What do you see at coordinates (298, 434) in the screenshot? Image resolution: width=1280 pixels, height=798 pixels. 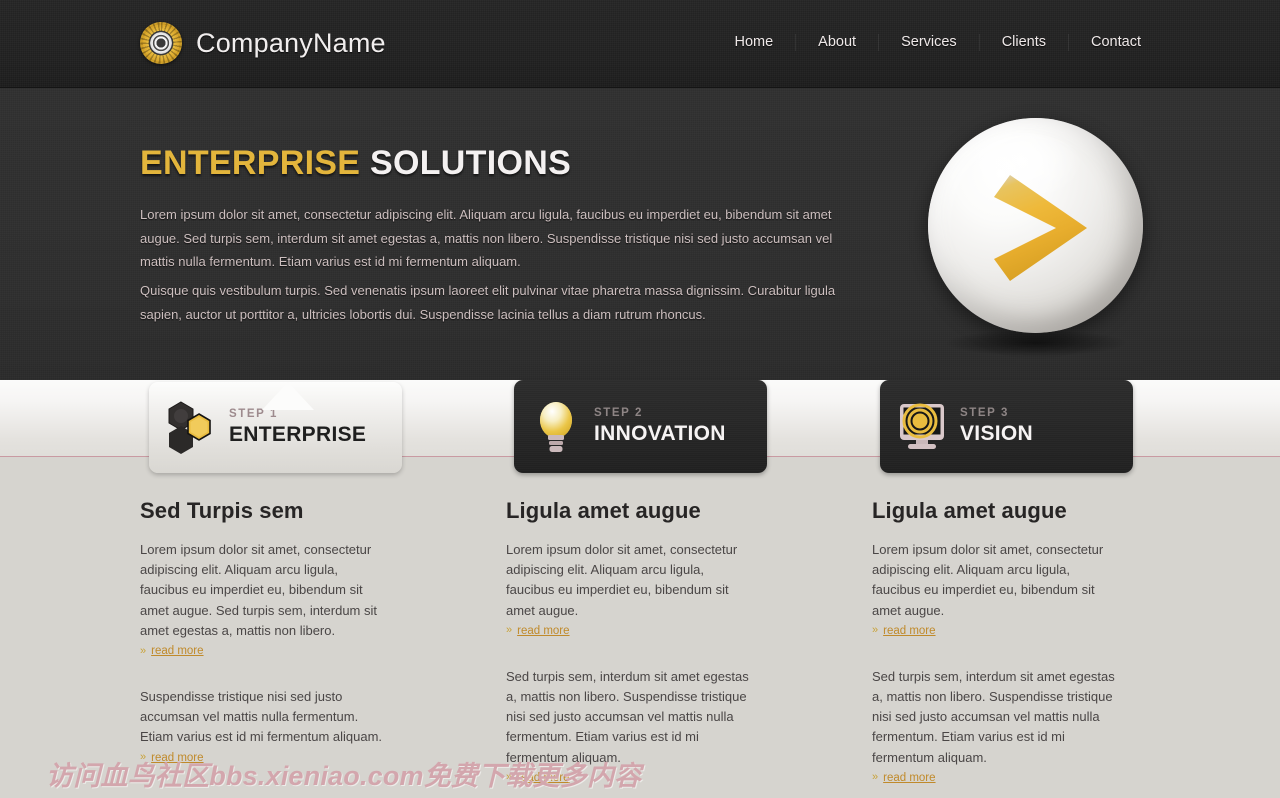 I see `step-title: ENTERPRISE` at bounding box center [298, 434].